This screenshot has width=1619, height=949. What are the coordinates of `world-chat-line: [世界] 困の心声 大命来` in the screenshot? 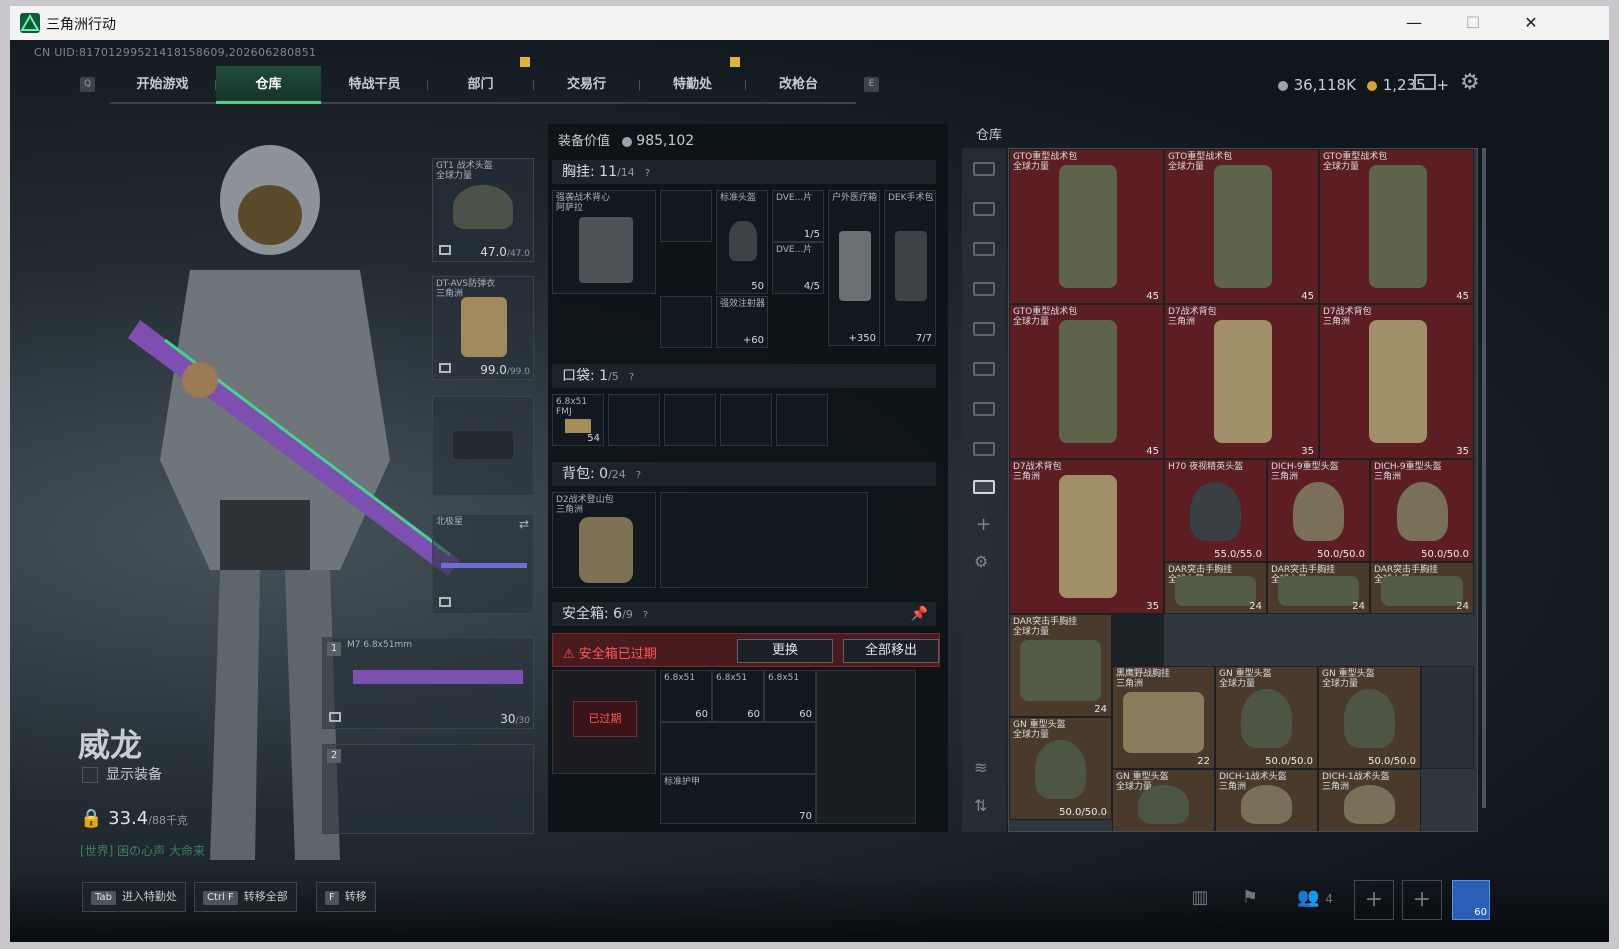 It's located at (142, 850).